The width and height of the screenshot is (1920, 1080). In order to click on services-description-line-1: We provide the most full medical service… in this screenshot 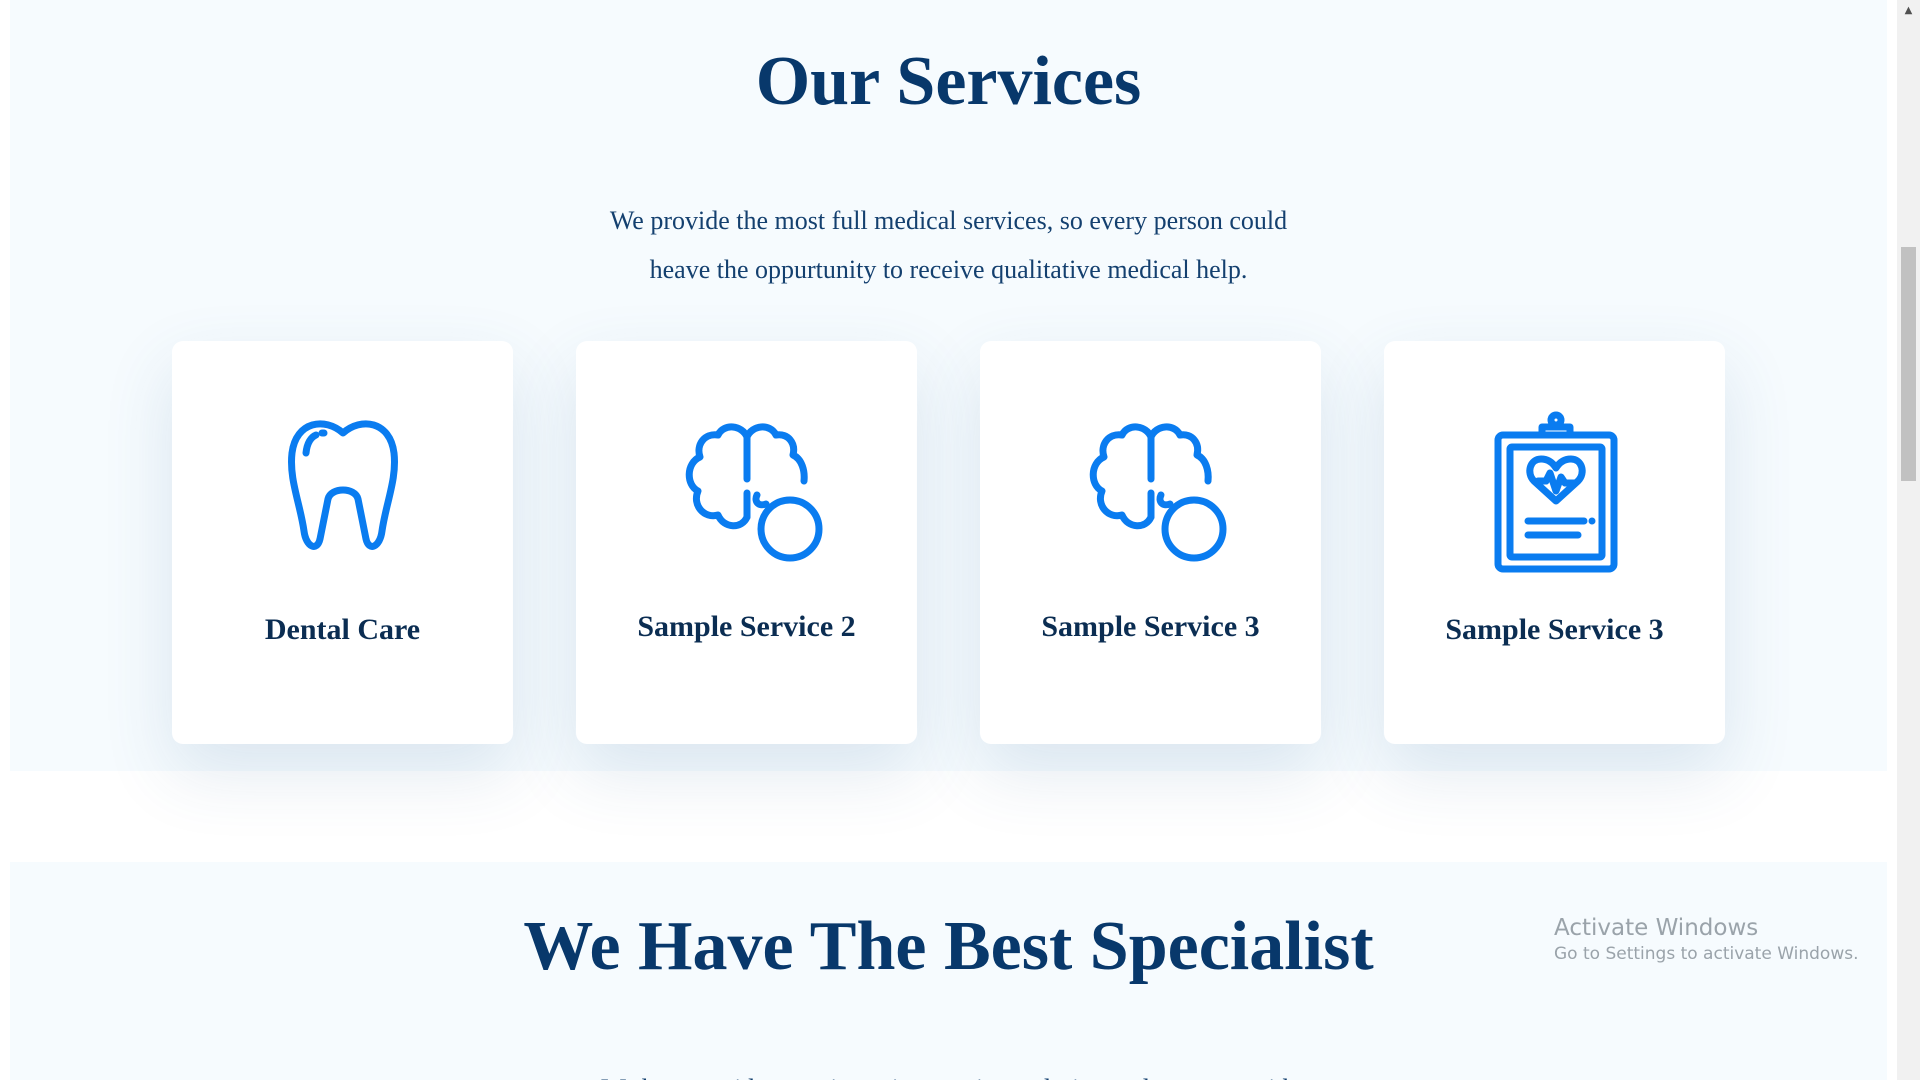, I will do `click(948, 220)`.